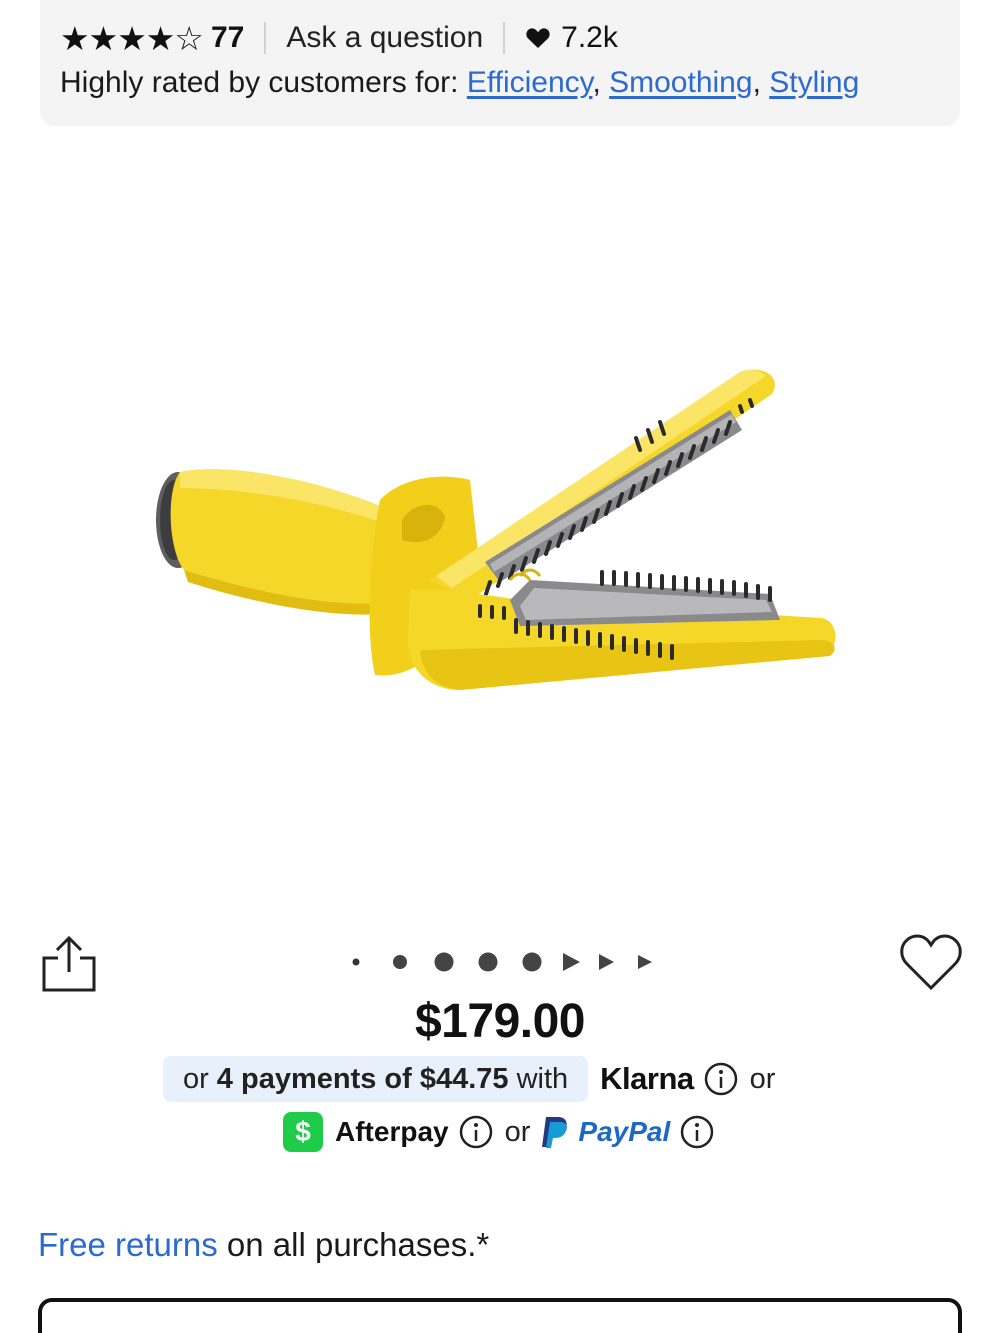 Image resolution: width=1000 pixels, height=1333 pixels. What do you see at coordinates (303, 1132) in the screenshot?
I see `cash-app-afterpay-icon: $` at bounding box center [303, 1132].